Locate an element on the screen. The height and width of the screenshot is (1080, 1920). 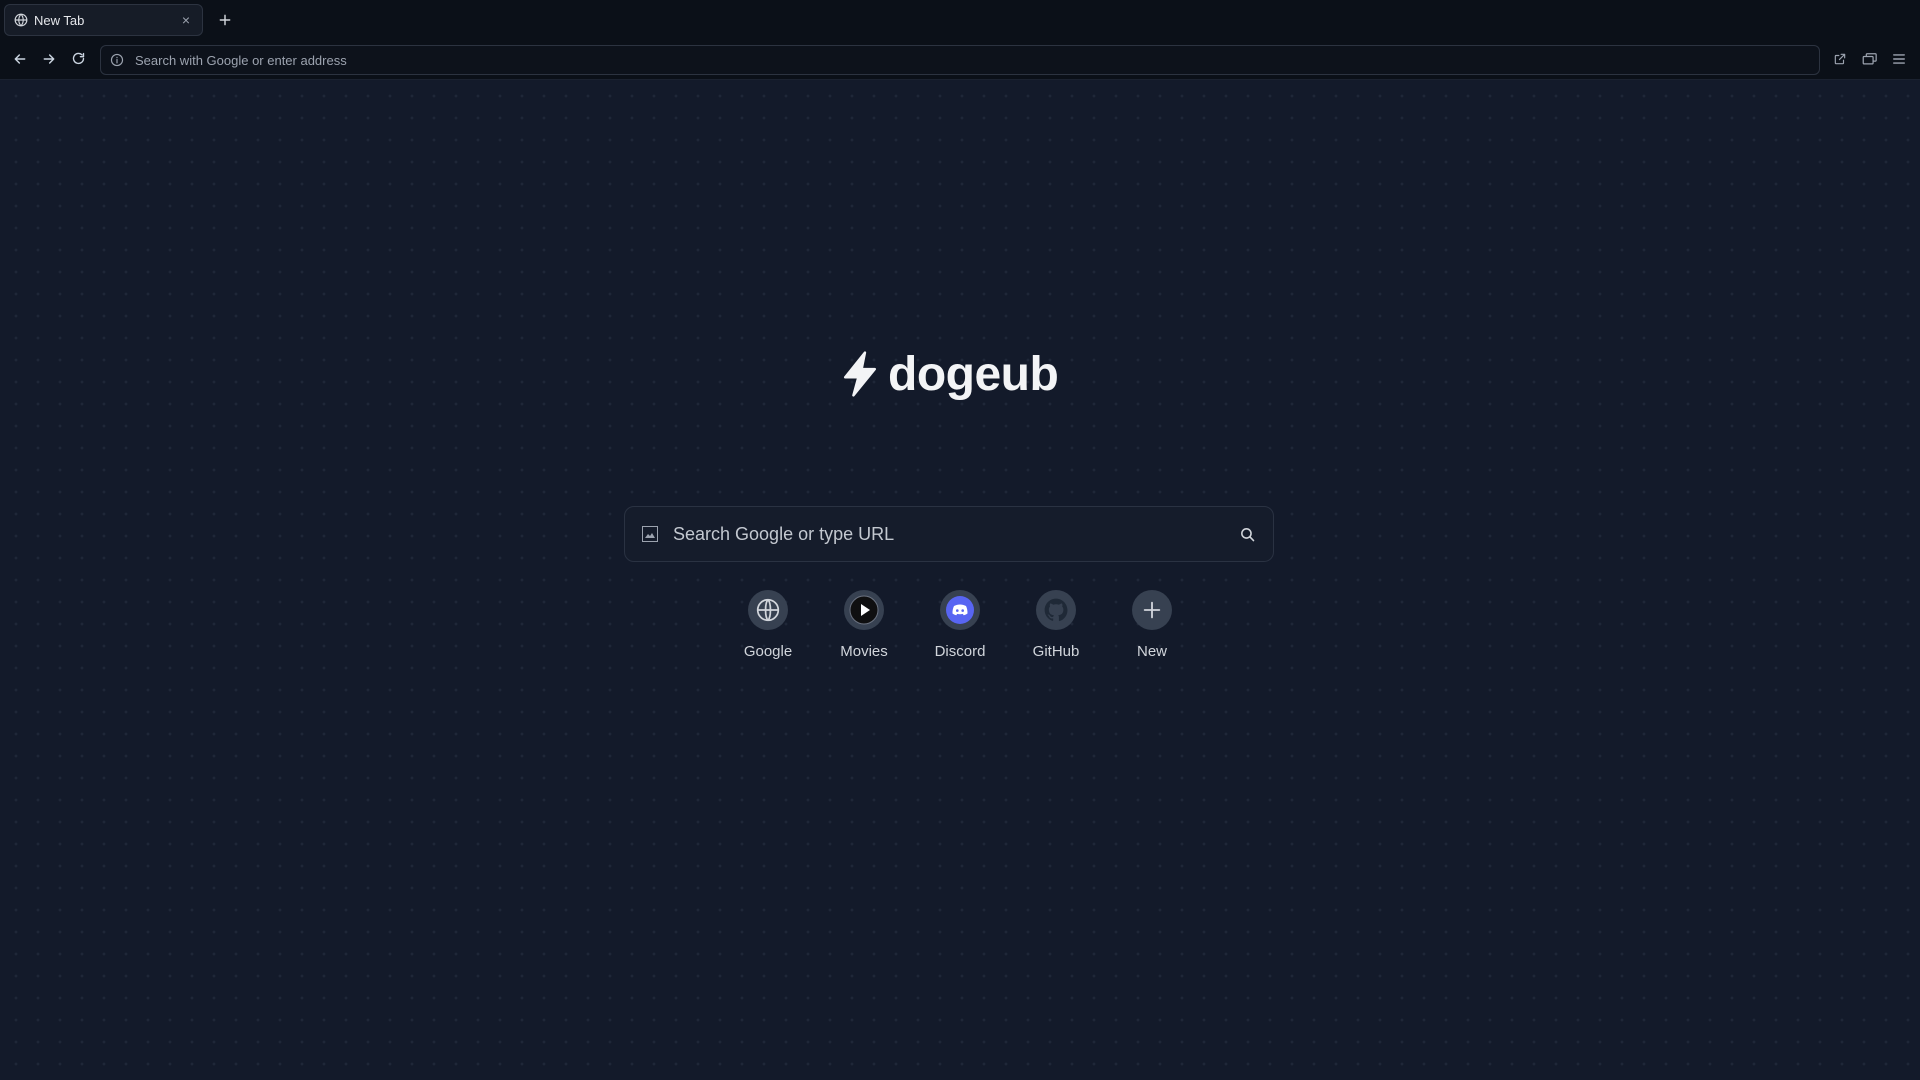
menu-button is located at coordinates (1899, 61).